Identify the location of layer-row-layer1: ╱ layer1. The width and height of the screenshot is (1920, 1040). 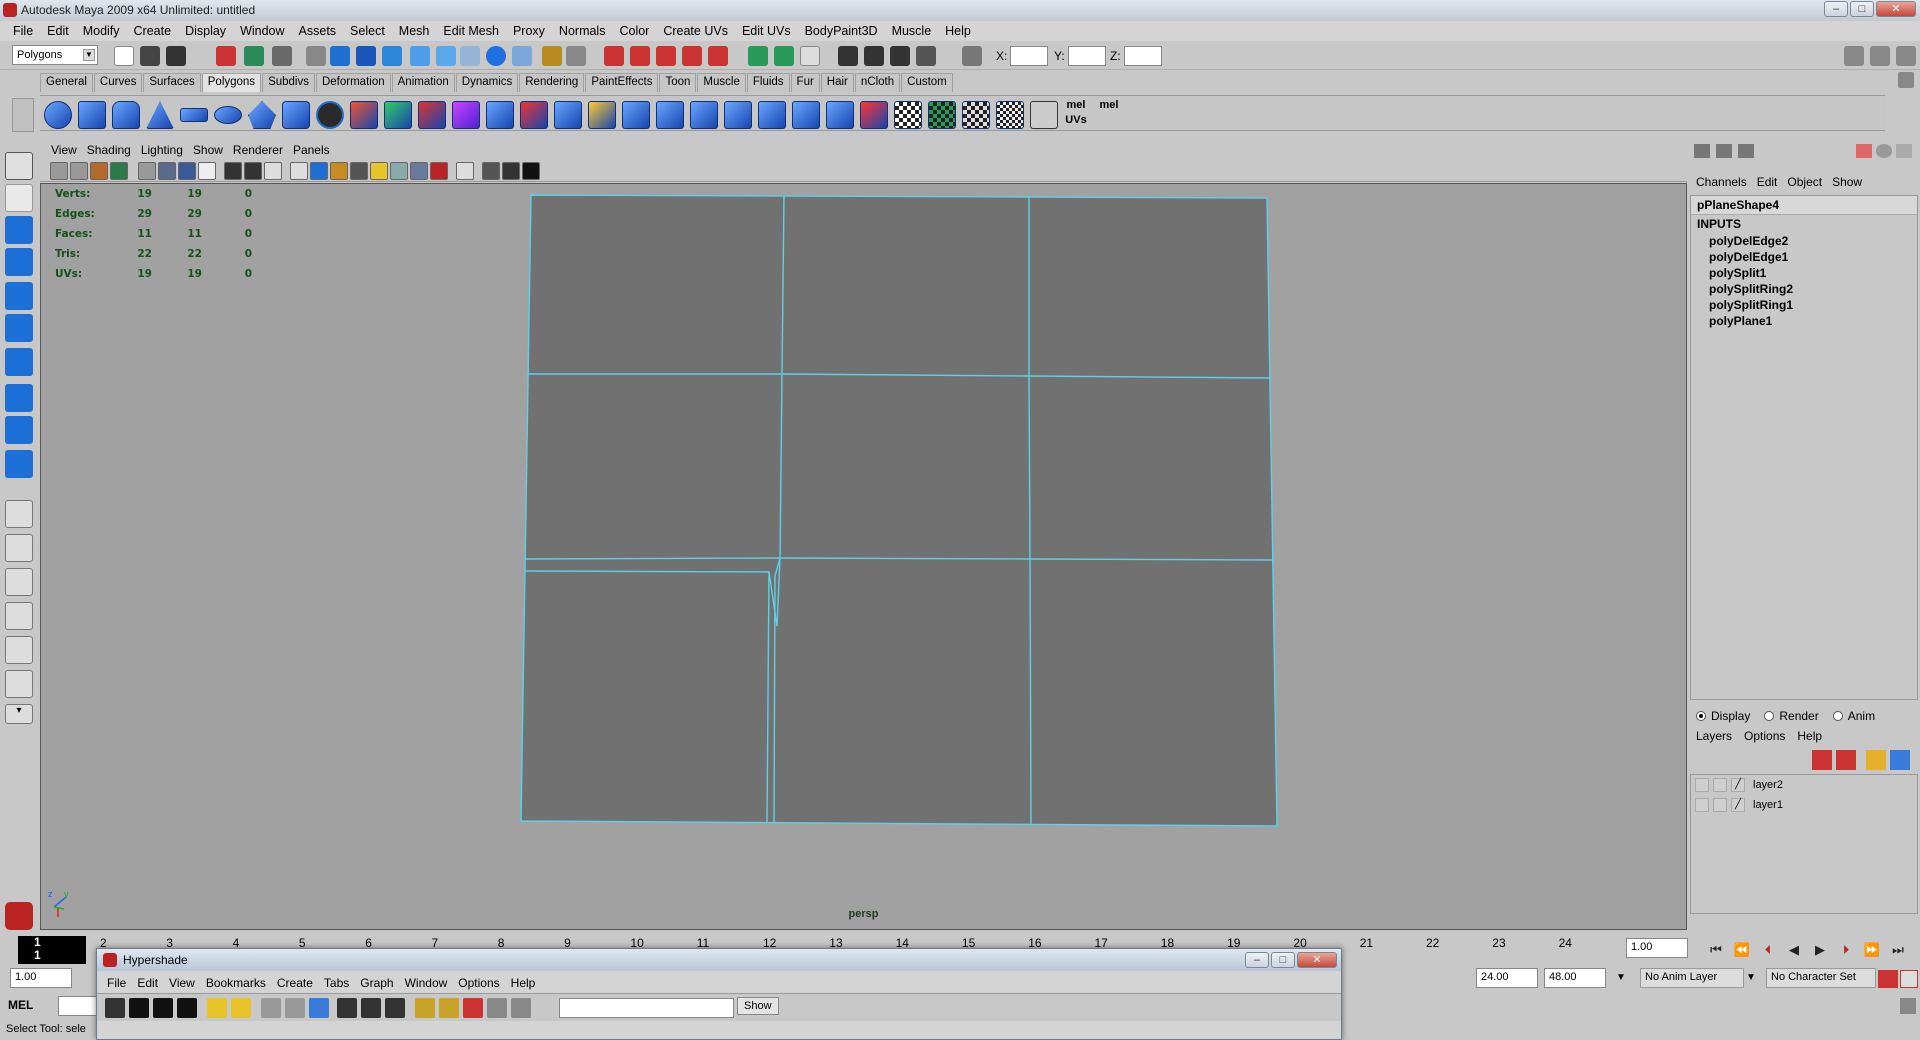
(1804, 805).